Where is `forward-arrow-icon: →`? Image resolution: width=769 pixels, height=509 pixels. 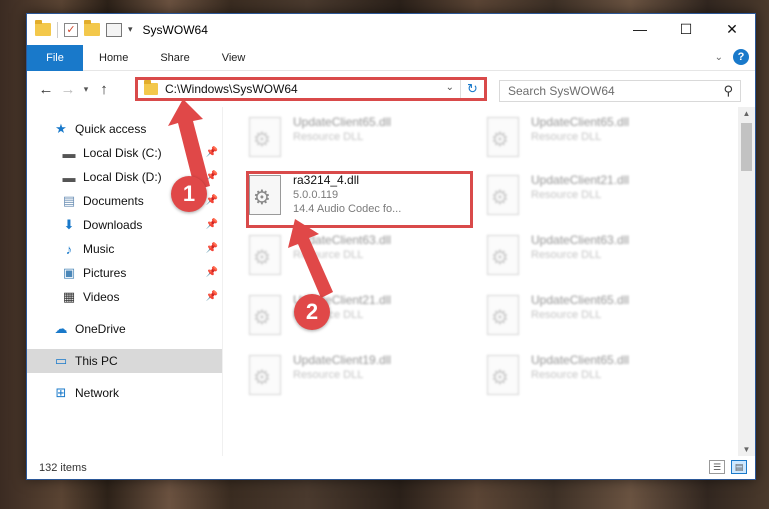
forward-arrow-icon: → is located at coordinates (68, 89).